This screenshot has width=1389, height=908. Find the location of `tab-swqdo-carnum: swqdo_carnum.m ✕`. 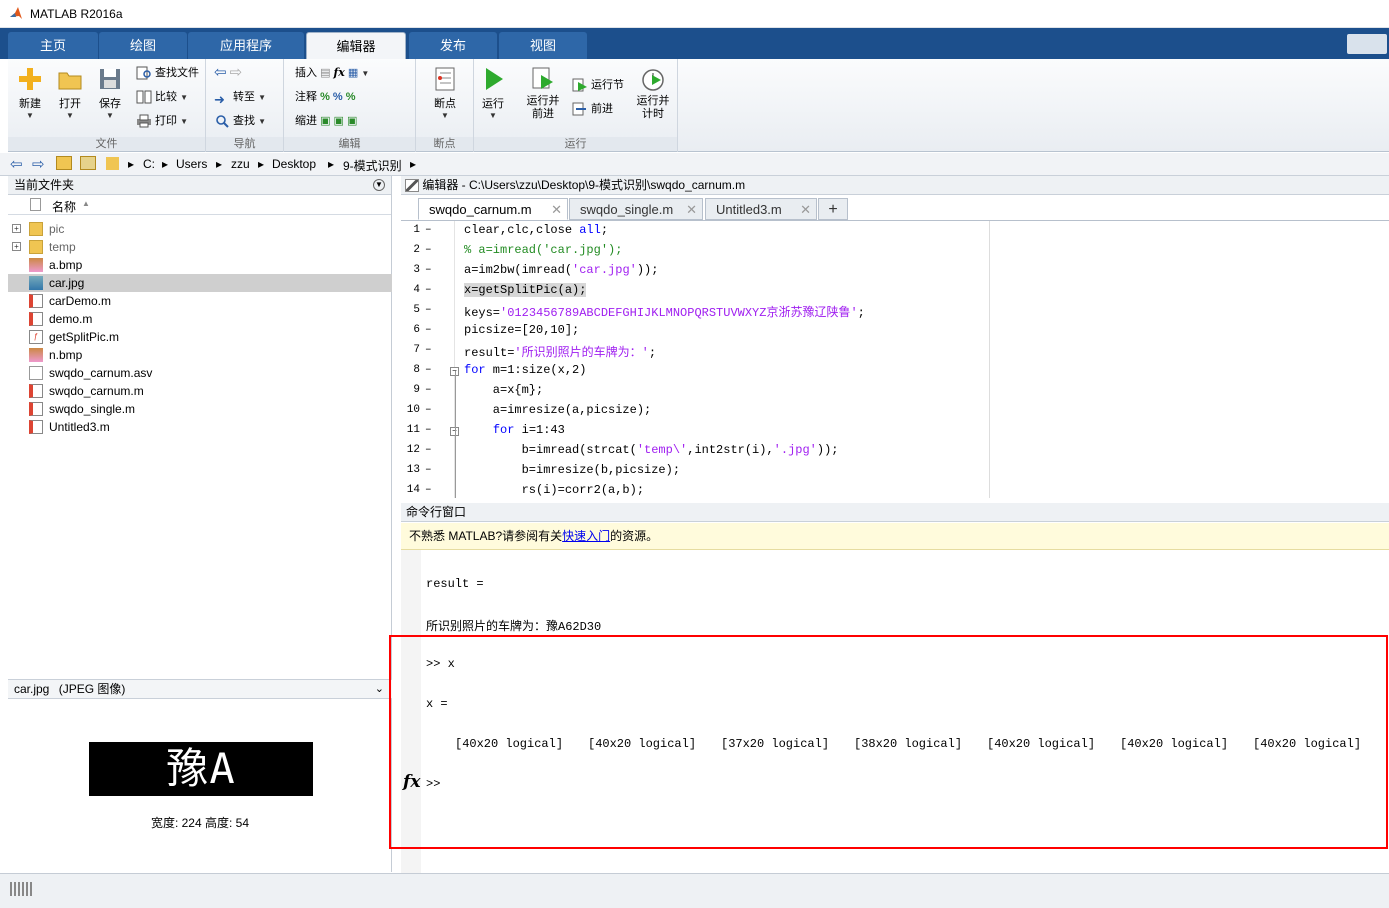

tab-swqdo-carnum: swqdo_carnum.m ✕ is located at coordinates (493, 209).